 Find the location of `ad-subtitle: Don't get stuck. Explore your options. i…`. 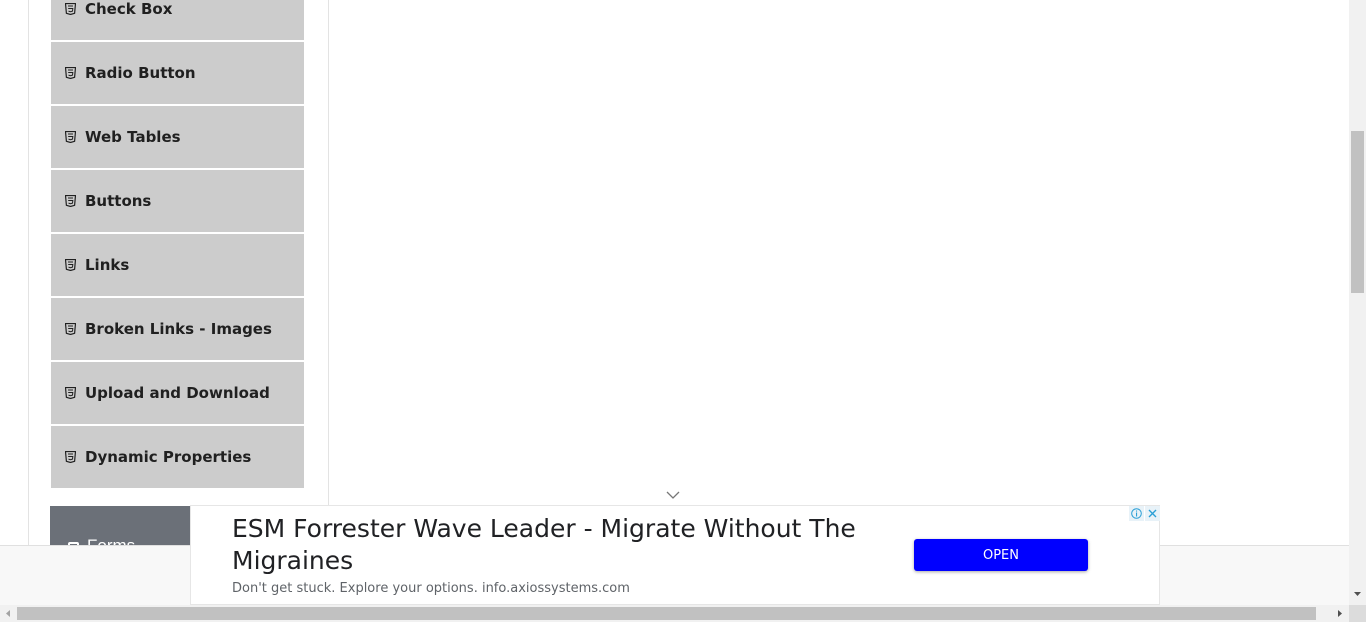

ad-subtitle: Don't get stuck. Explore your options. i… is located at coordinates (431, 588).